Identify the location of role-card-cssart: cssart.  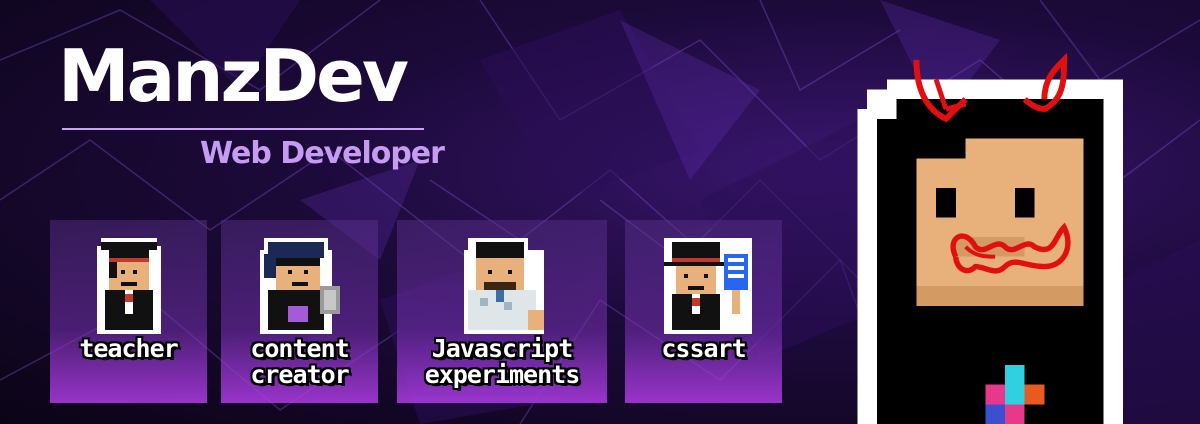
(703, 311).